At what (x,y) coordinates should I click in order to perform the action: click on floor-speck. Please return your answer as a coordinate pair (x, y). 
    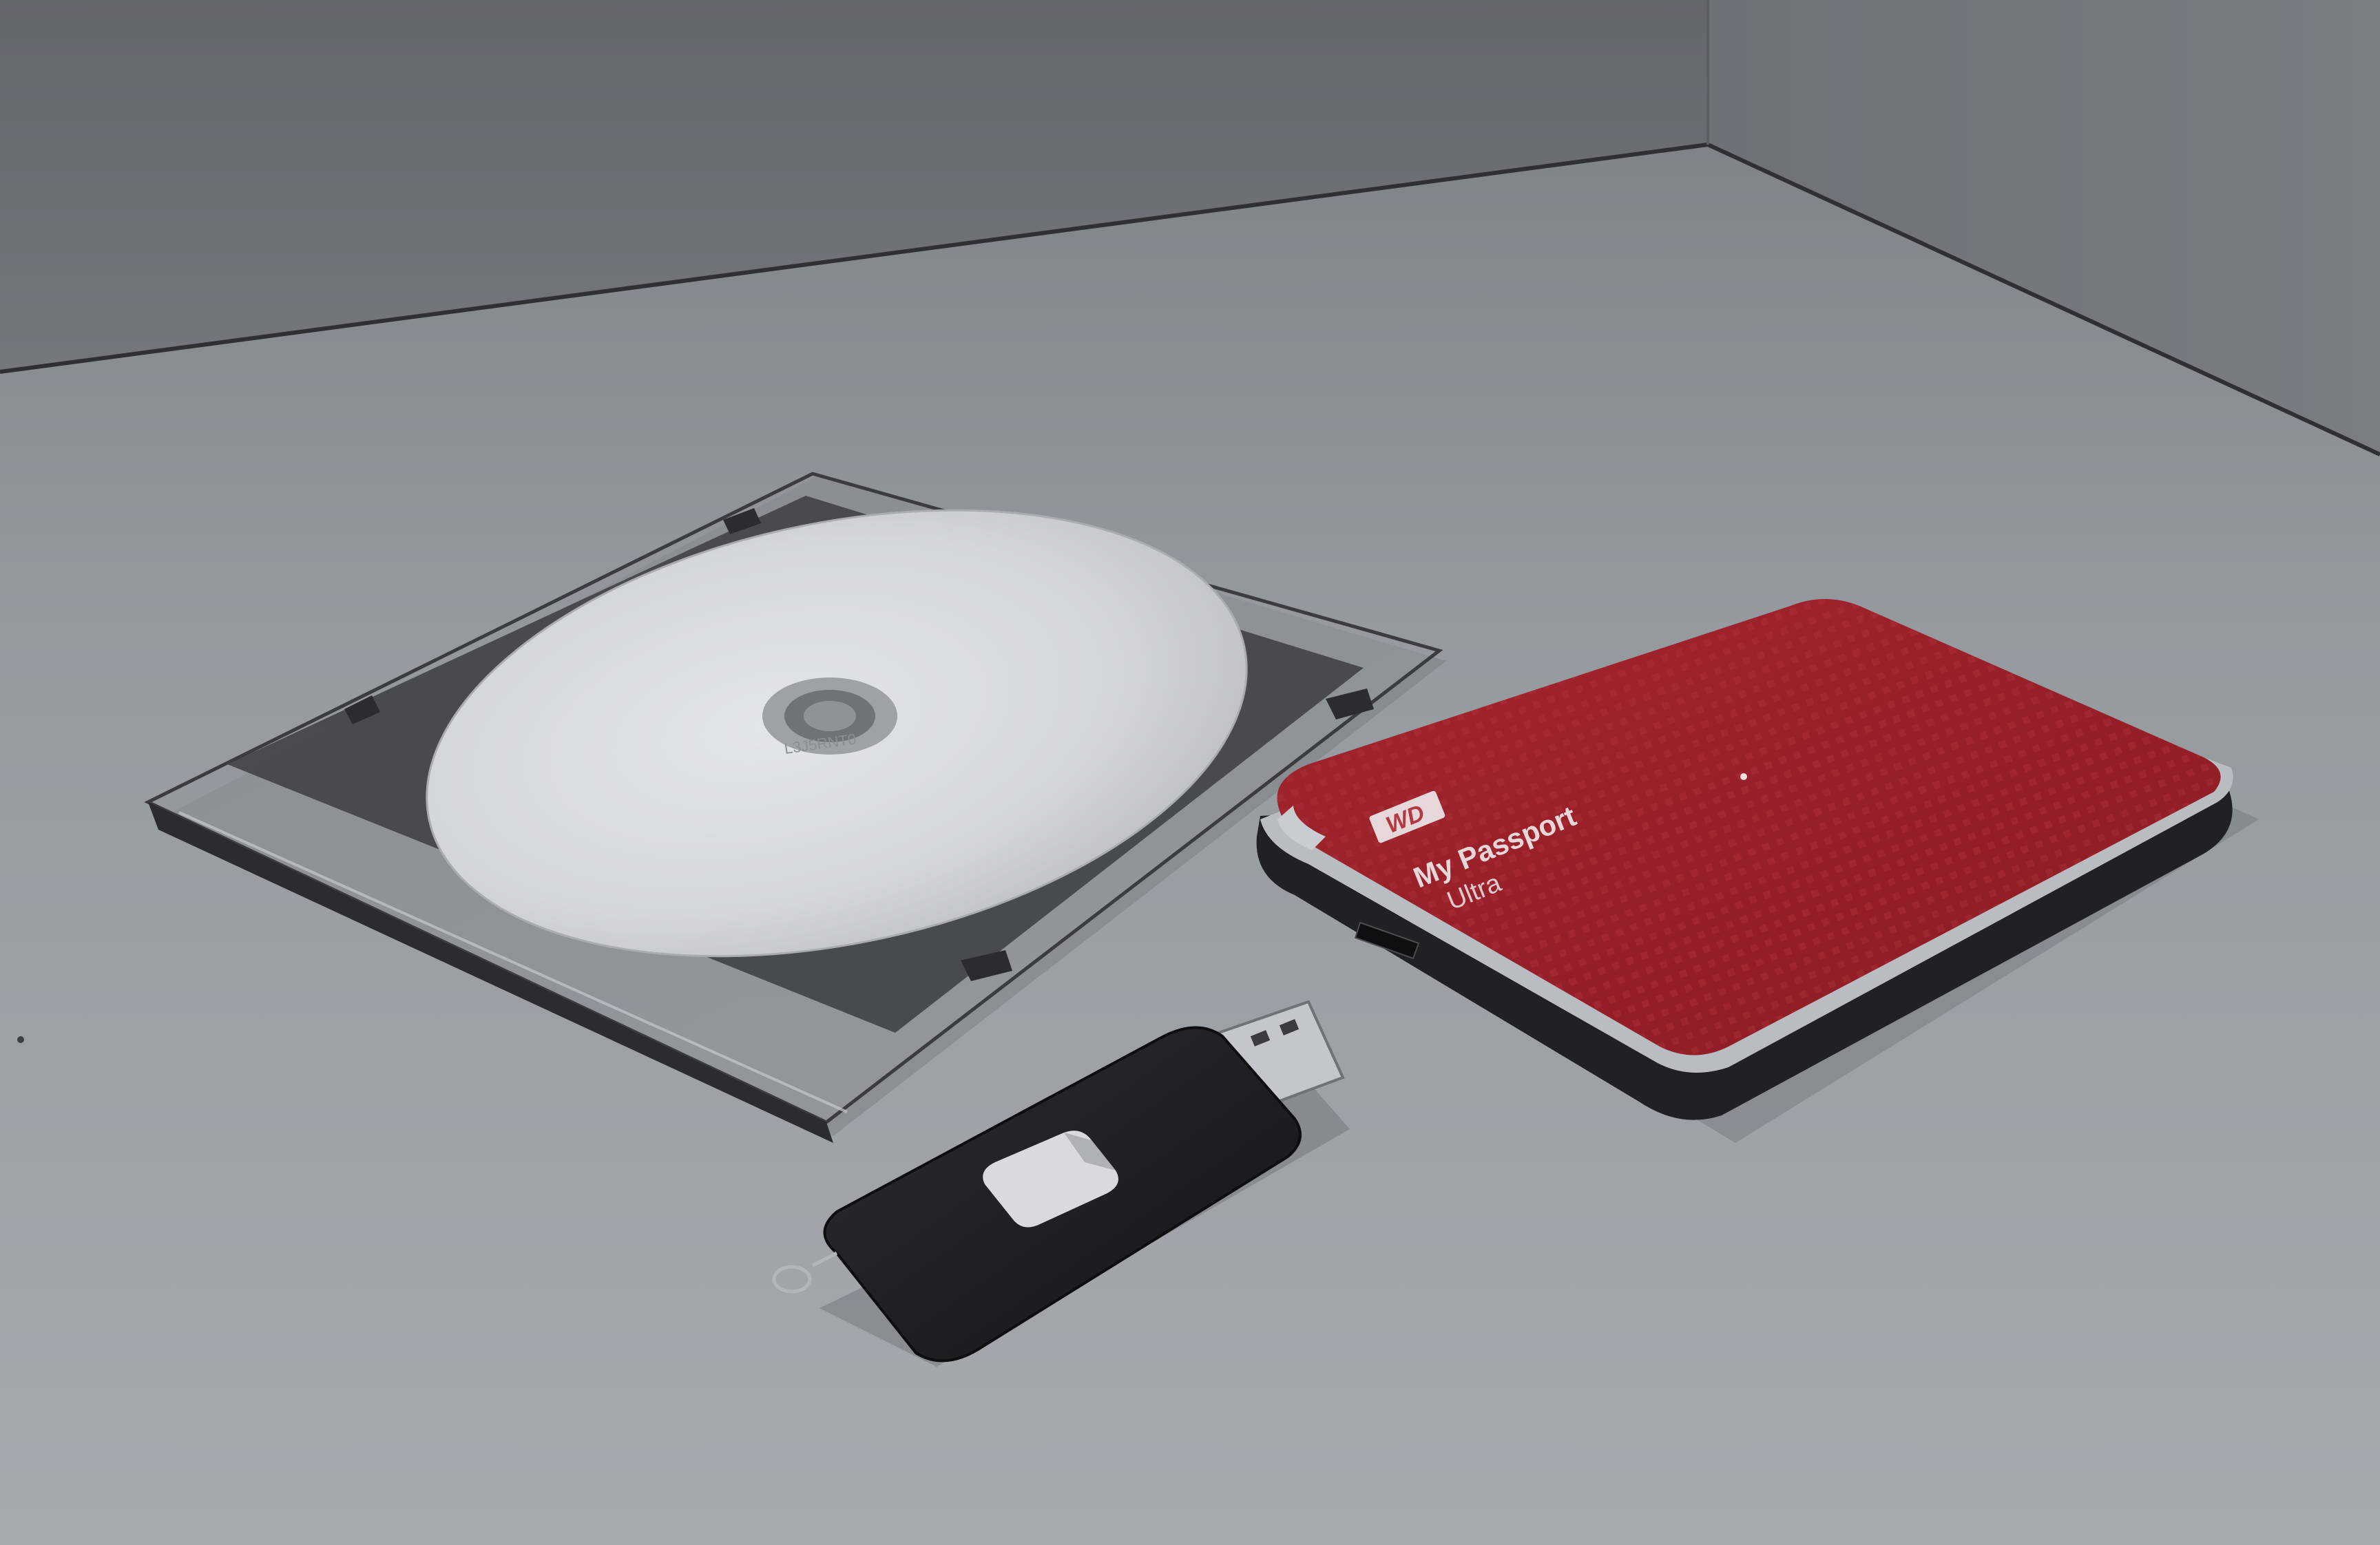
    Looking at the image, I should click on (20, 1039).